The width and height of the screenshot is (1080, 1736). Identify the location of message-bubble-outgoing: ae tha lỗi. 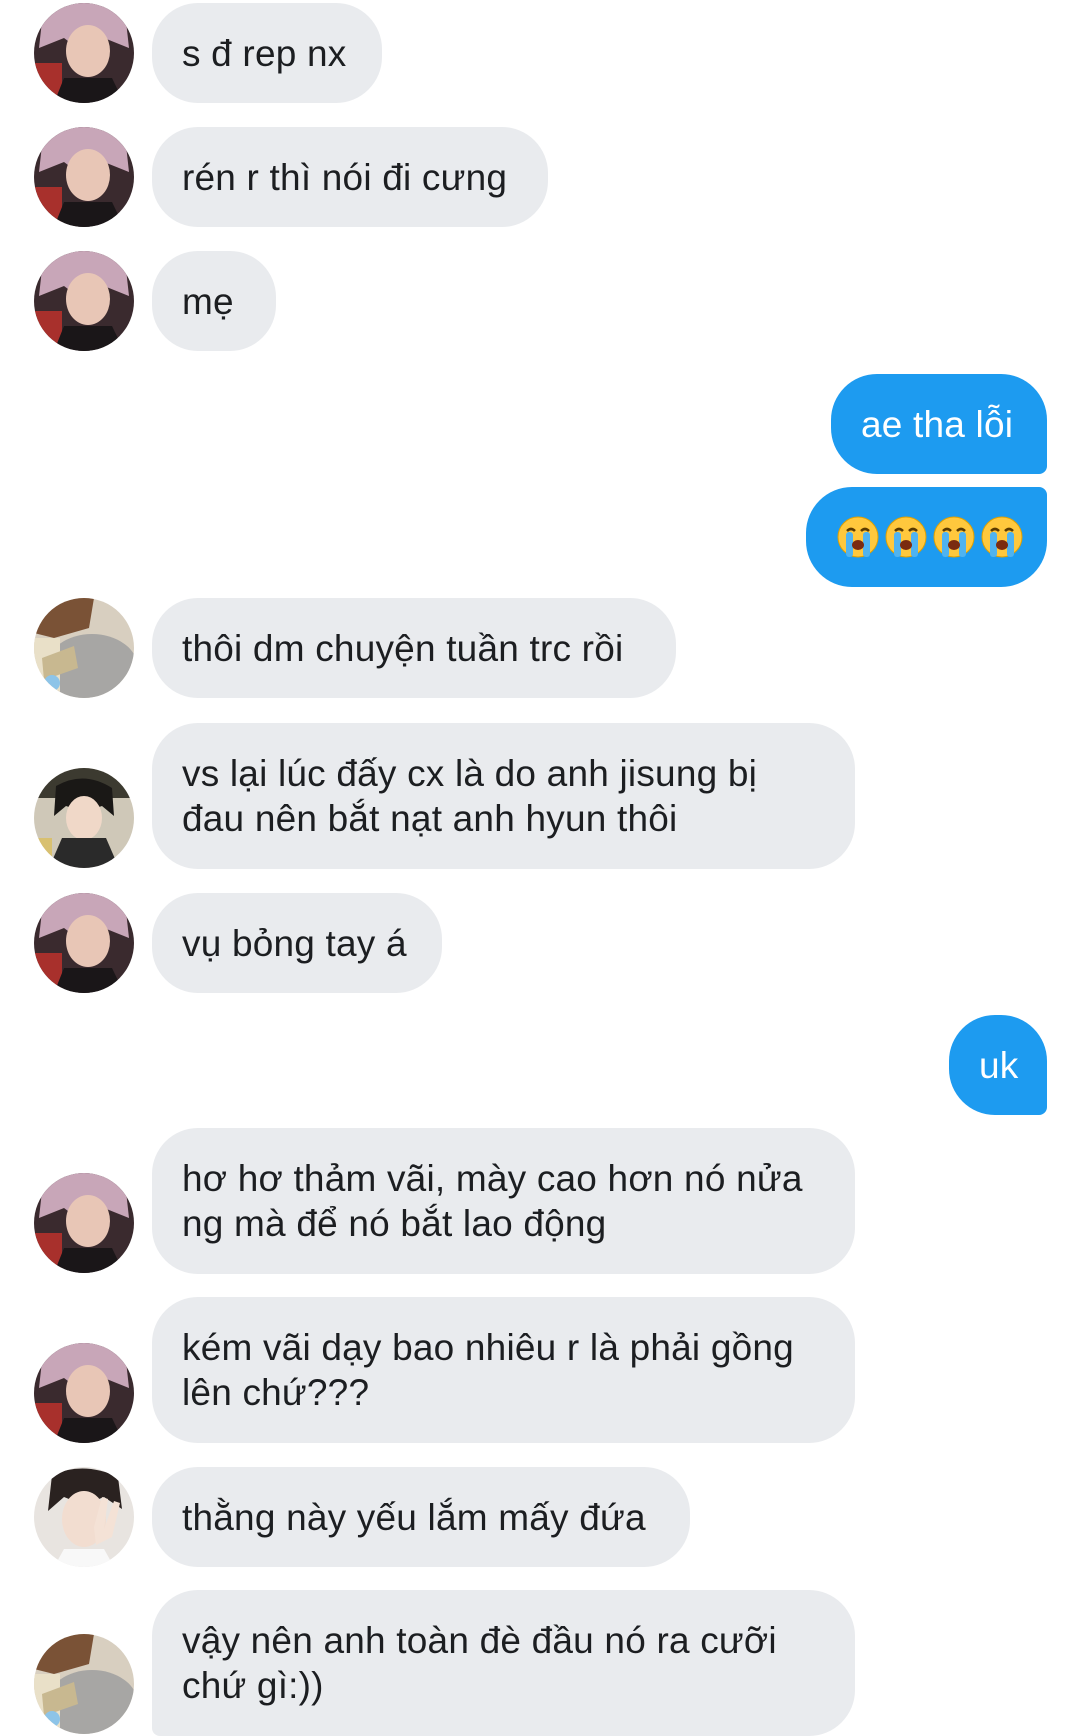
(939, 424).